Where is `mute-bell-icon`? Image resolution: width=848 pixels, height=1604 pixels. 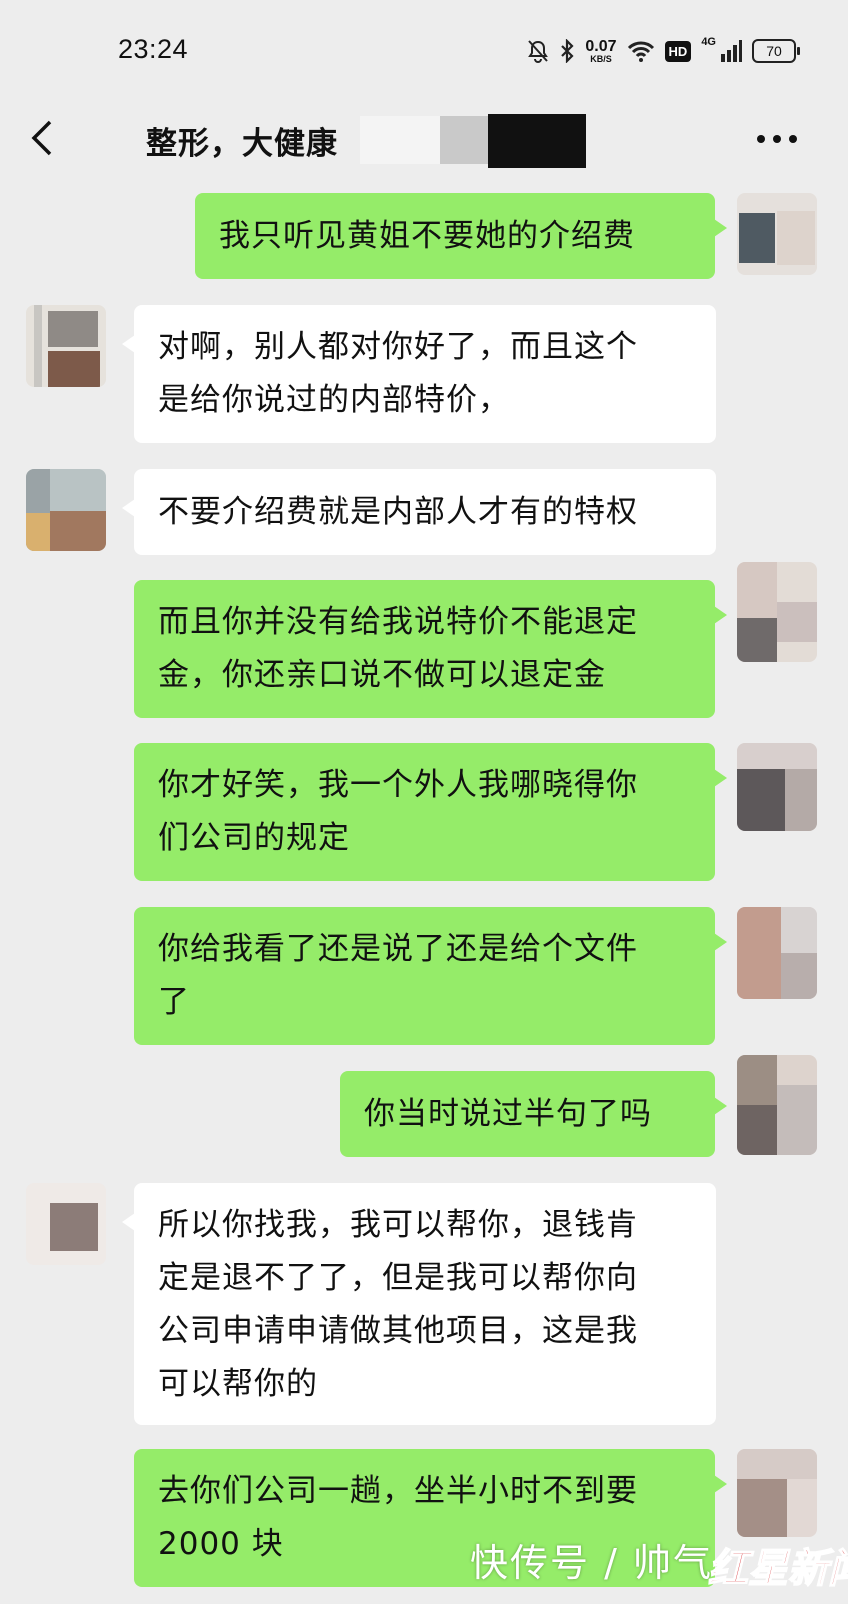
mute-bell-icon is located at coordinates (538, 51).